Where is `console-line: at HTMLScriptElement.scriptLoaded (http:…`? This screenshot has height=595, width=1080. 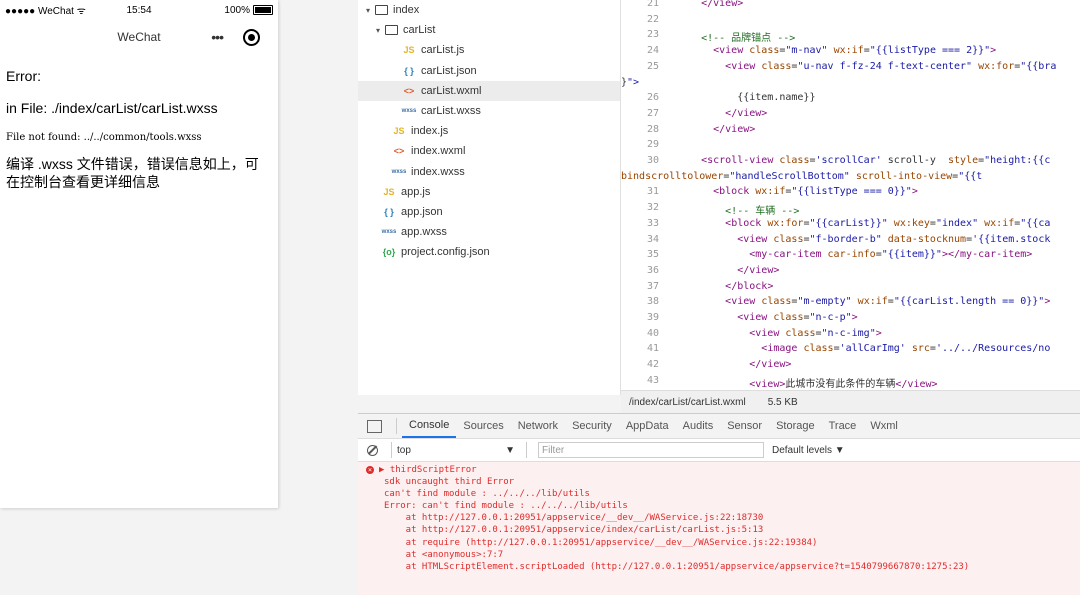 console-line: at HTMLScriptElement.scriptLoaded (http:… is located at coordinates (677, 566).